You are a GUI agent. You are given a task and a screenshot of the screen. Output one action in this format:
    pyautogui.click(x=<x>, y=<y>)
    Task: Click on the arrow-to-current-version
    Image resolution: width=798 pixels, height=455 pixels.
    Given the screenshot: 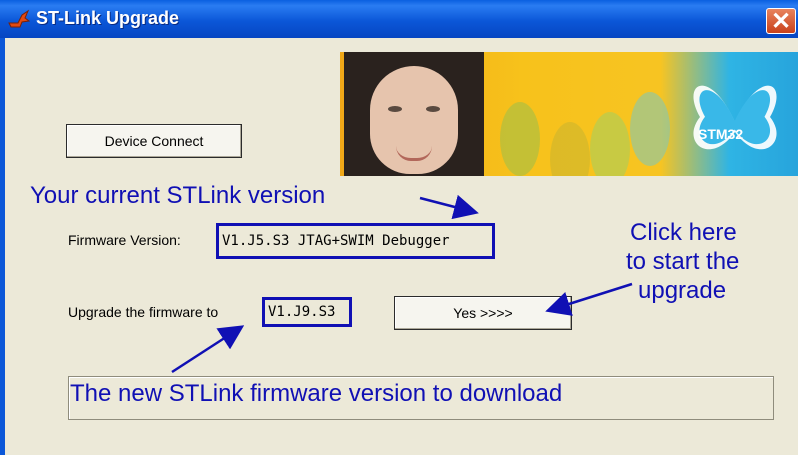 What is the action you would take?
    pyautogui.click(x=449, y=207)
    